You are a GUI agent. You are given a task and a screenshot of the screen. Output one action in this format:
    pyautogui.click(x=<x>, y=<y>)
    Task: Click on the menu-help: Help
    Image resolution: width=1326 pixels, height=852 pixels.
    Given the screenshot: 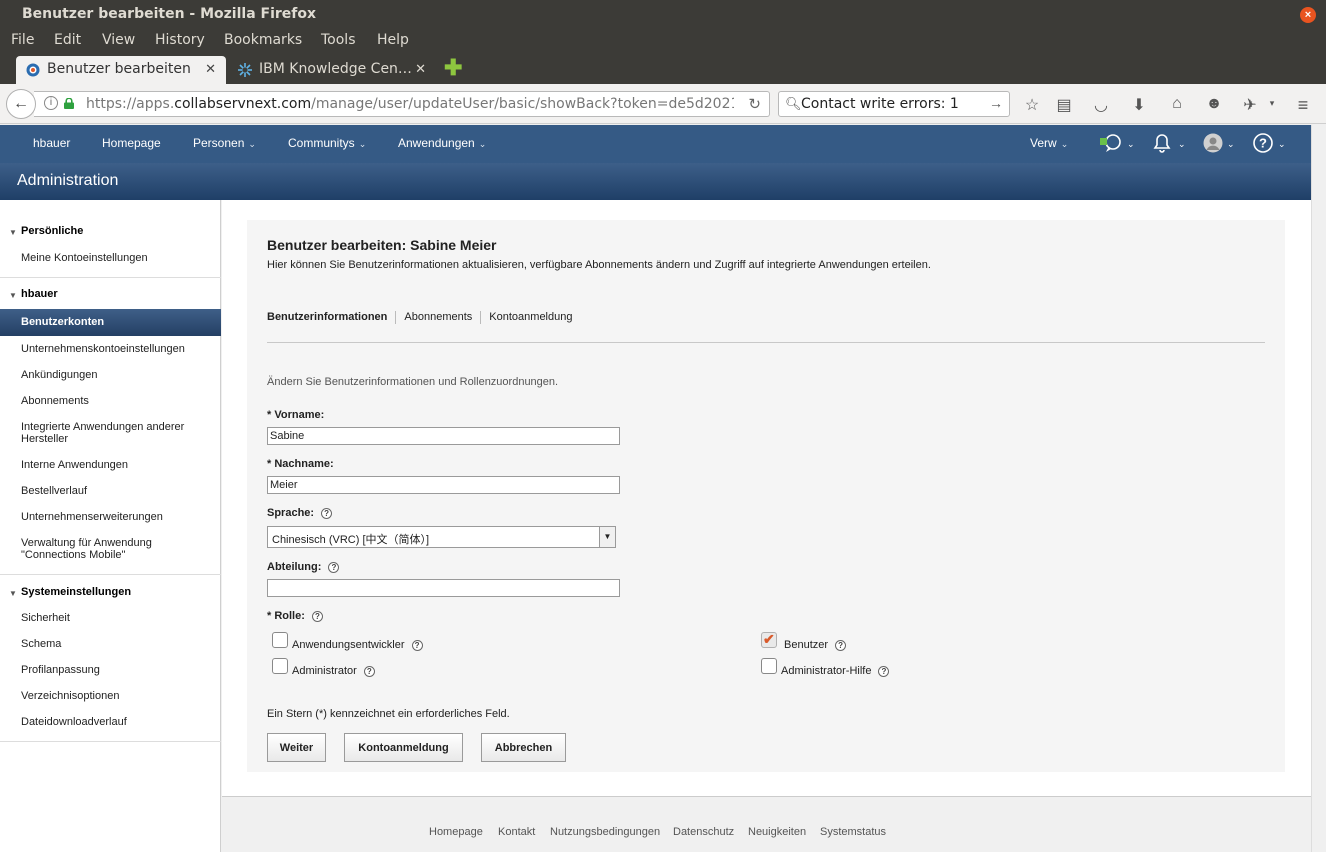 What is the action you would take?
    pyautogui.click(x=393, y=40)
    